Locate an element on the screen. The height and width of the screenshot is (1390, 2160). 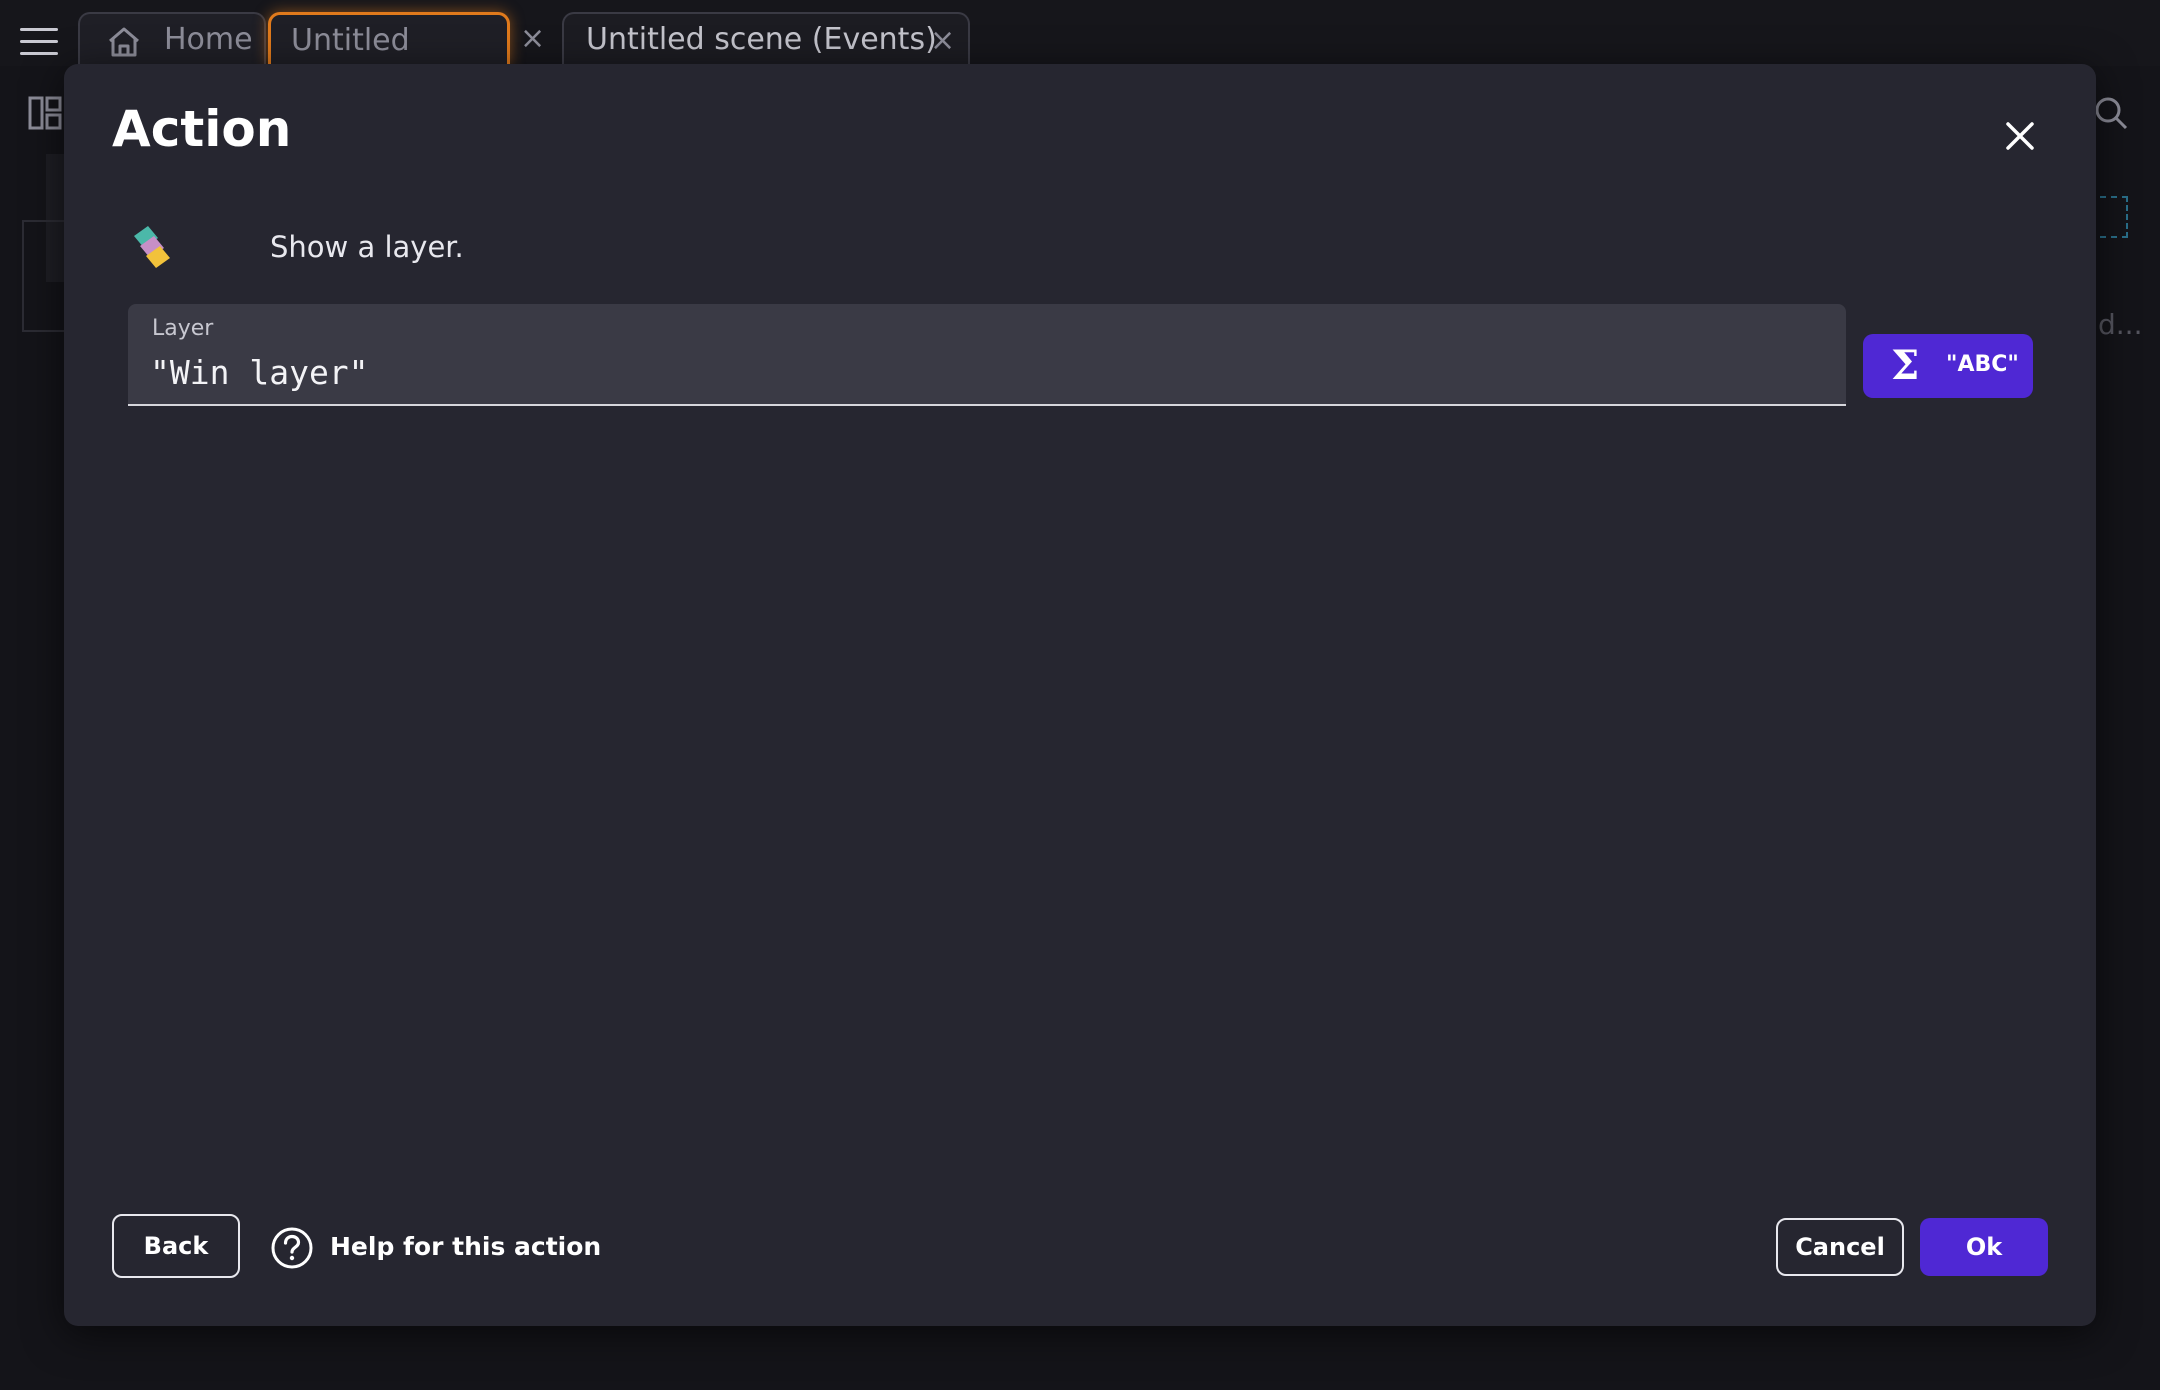
action-description: Show a layer. is located at coordinates (367, 247).